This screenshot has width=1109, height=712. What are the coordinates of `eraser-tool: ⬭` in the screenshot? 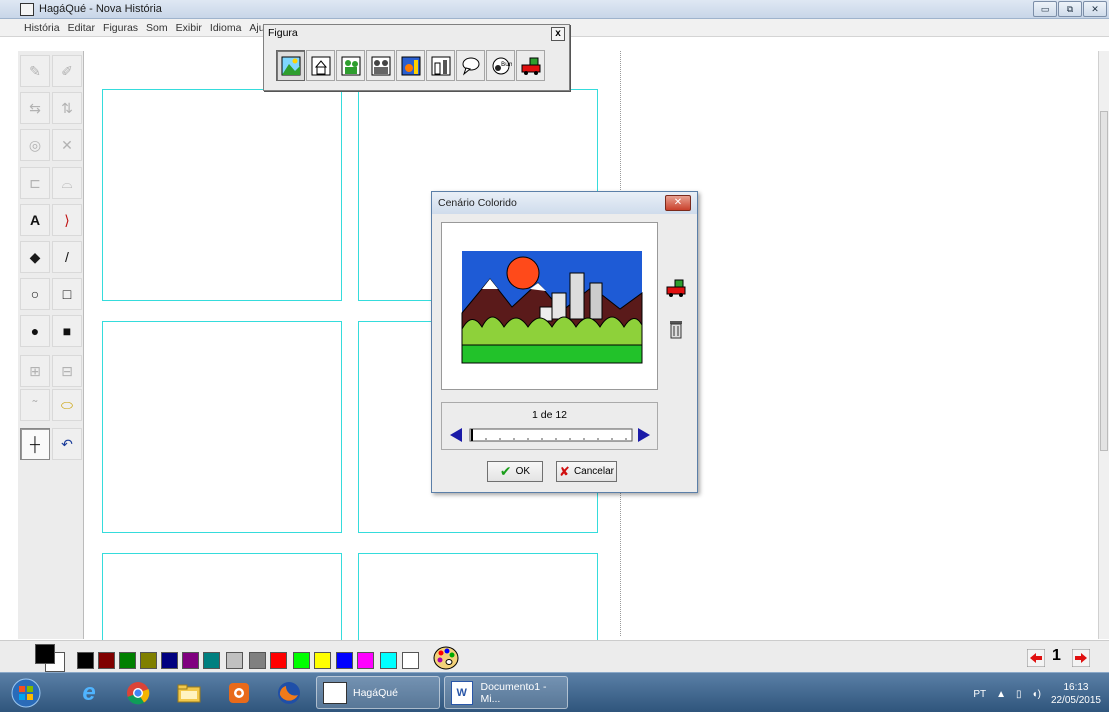 It's located at (67, 405).